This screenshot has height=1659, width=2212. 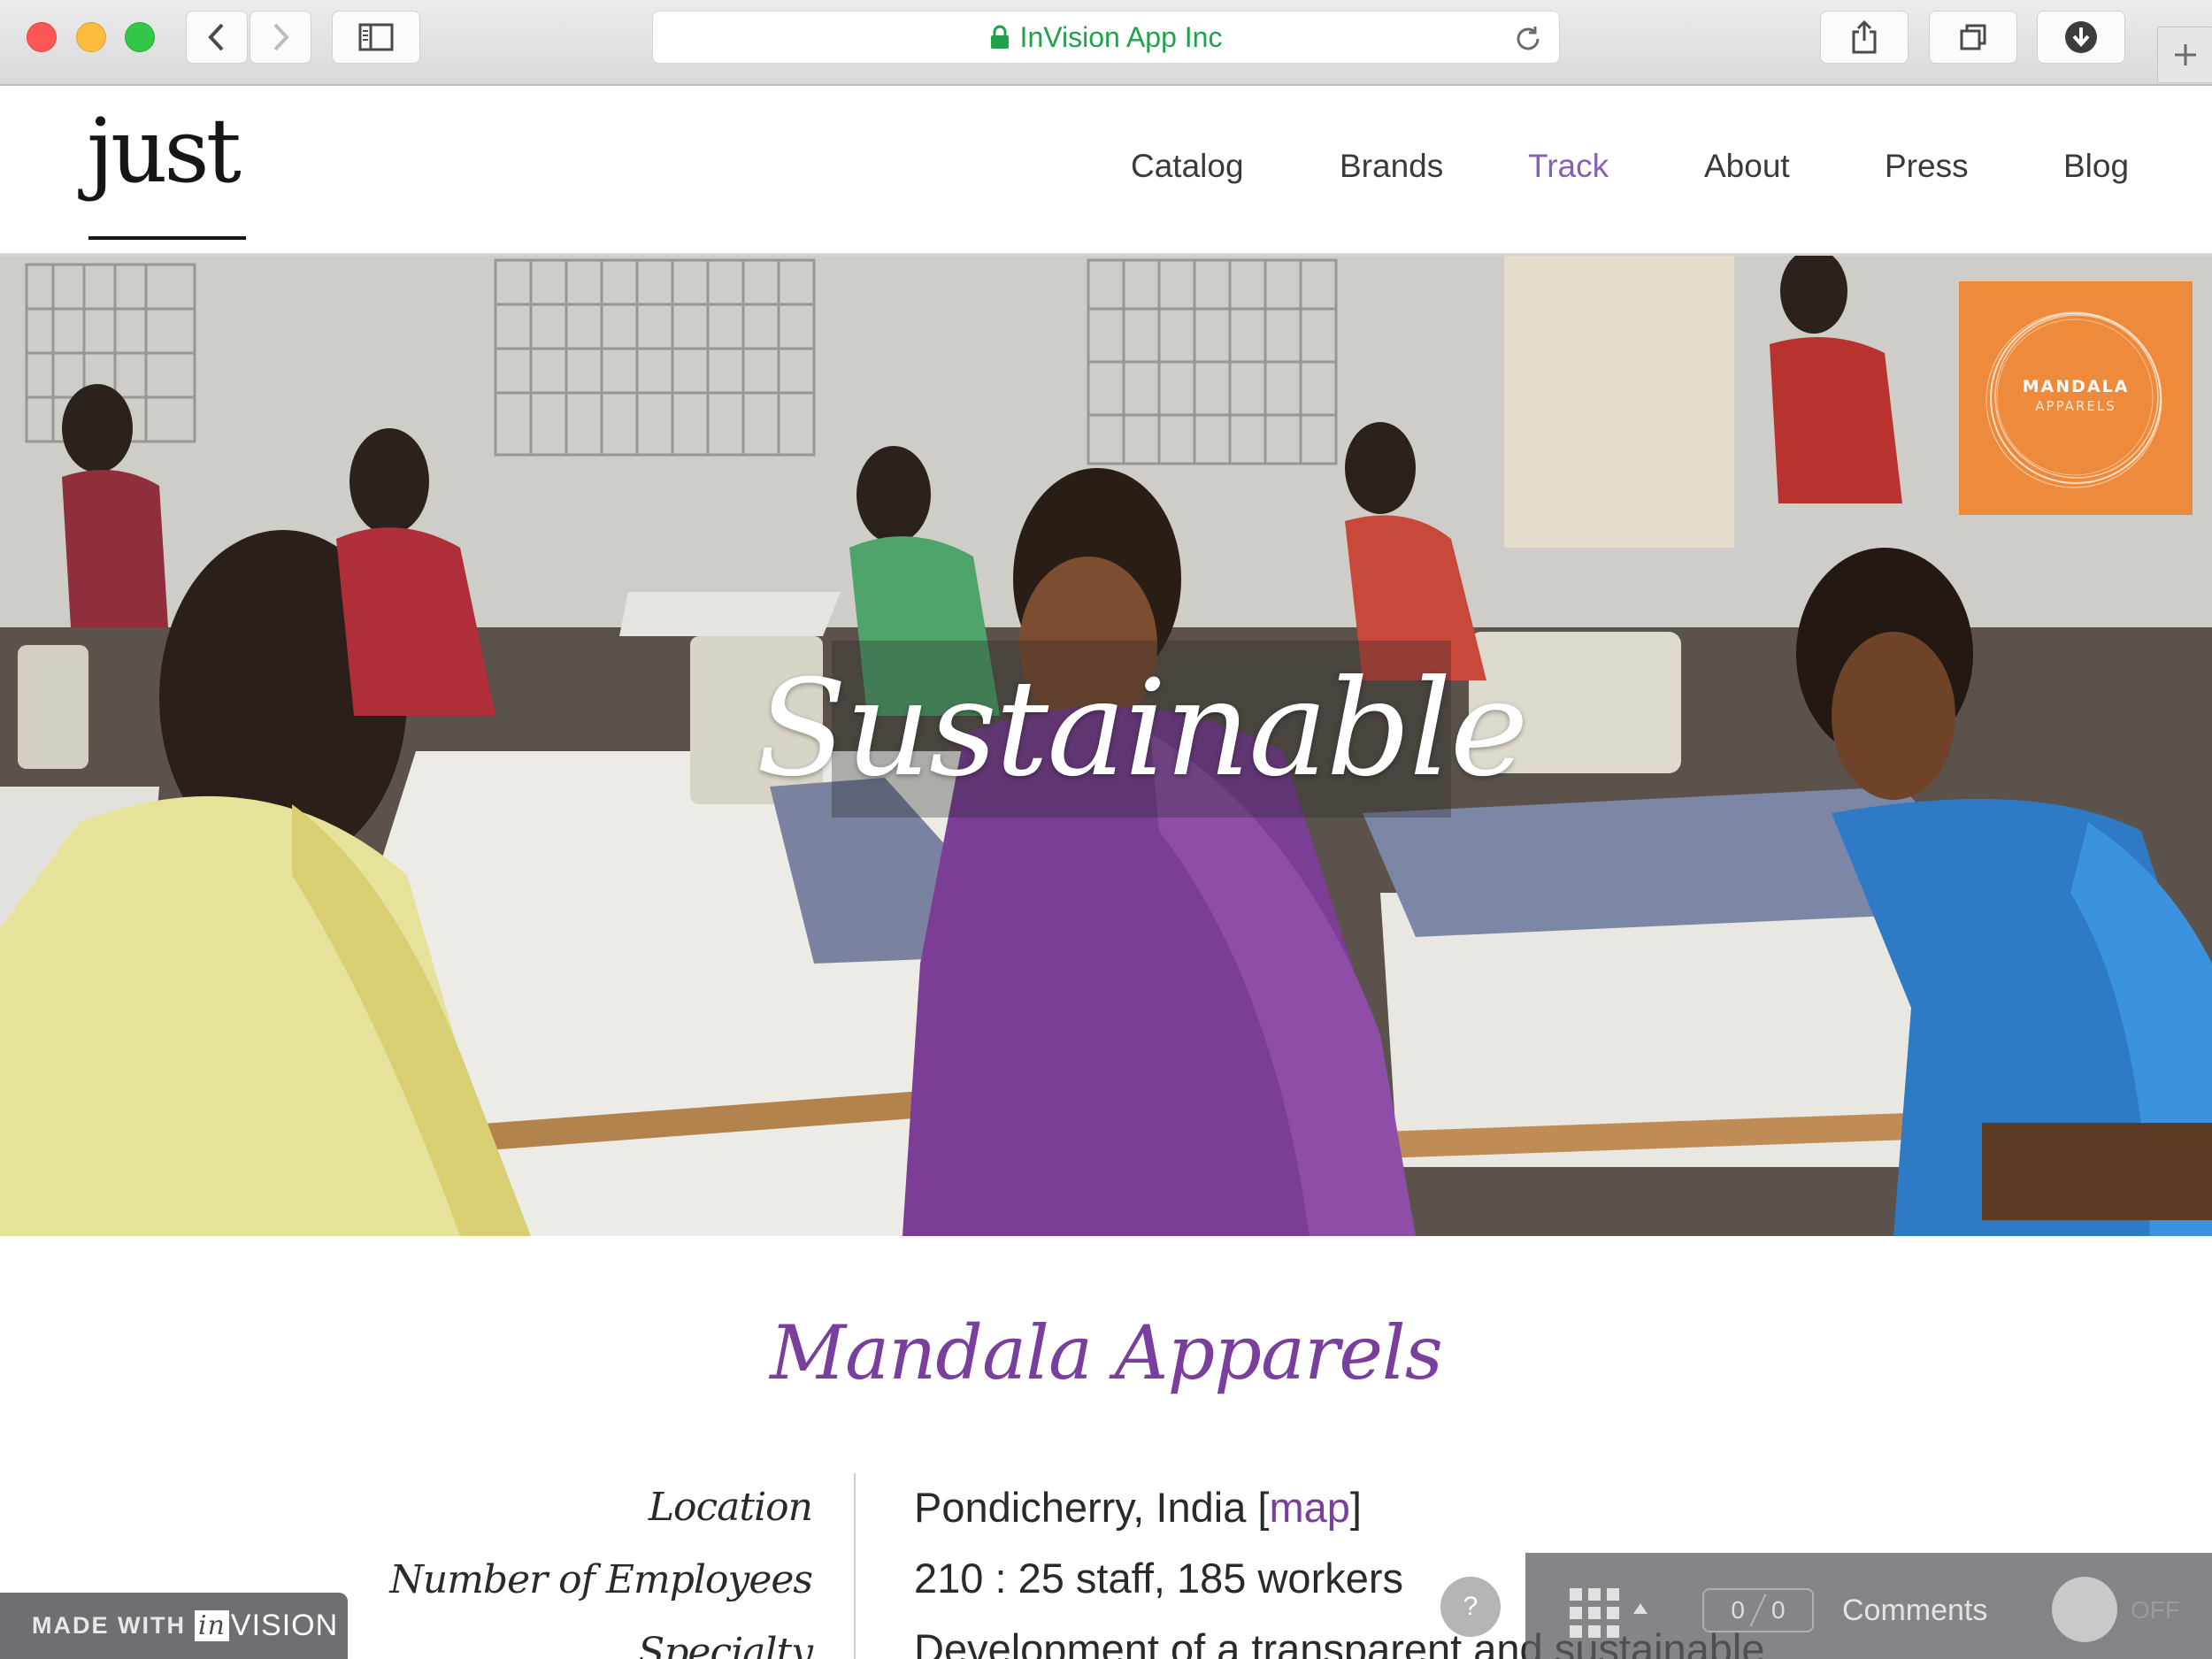 What do you see at coordinates (1107, 1353) in the screenshot?
I see `brand-title: Mandala Apparels` at bounding box center [1107, 1353].